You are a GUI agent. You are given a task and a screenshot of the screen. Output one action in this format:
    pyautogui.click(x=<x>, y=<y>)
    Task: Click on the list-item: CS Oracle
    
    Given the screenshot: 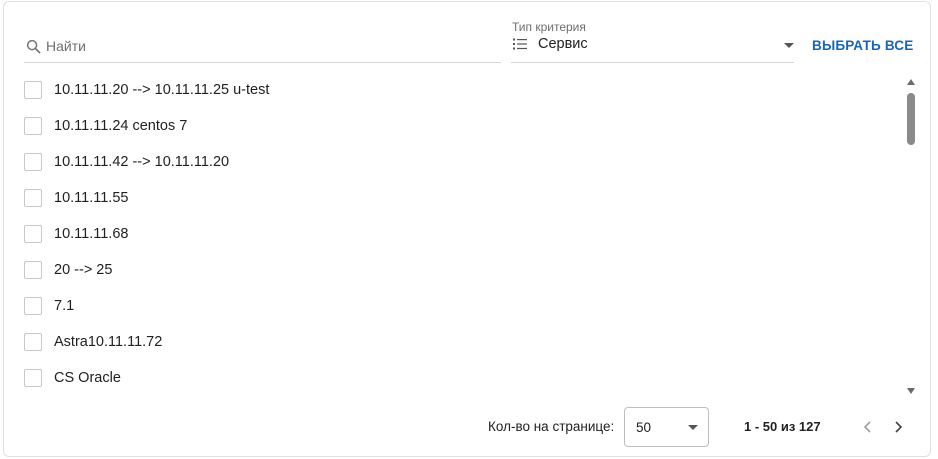 What is the action you would take?
    pyautogui.click(x=462, y=376)
    